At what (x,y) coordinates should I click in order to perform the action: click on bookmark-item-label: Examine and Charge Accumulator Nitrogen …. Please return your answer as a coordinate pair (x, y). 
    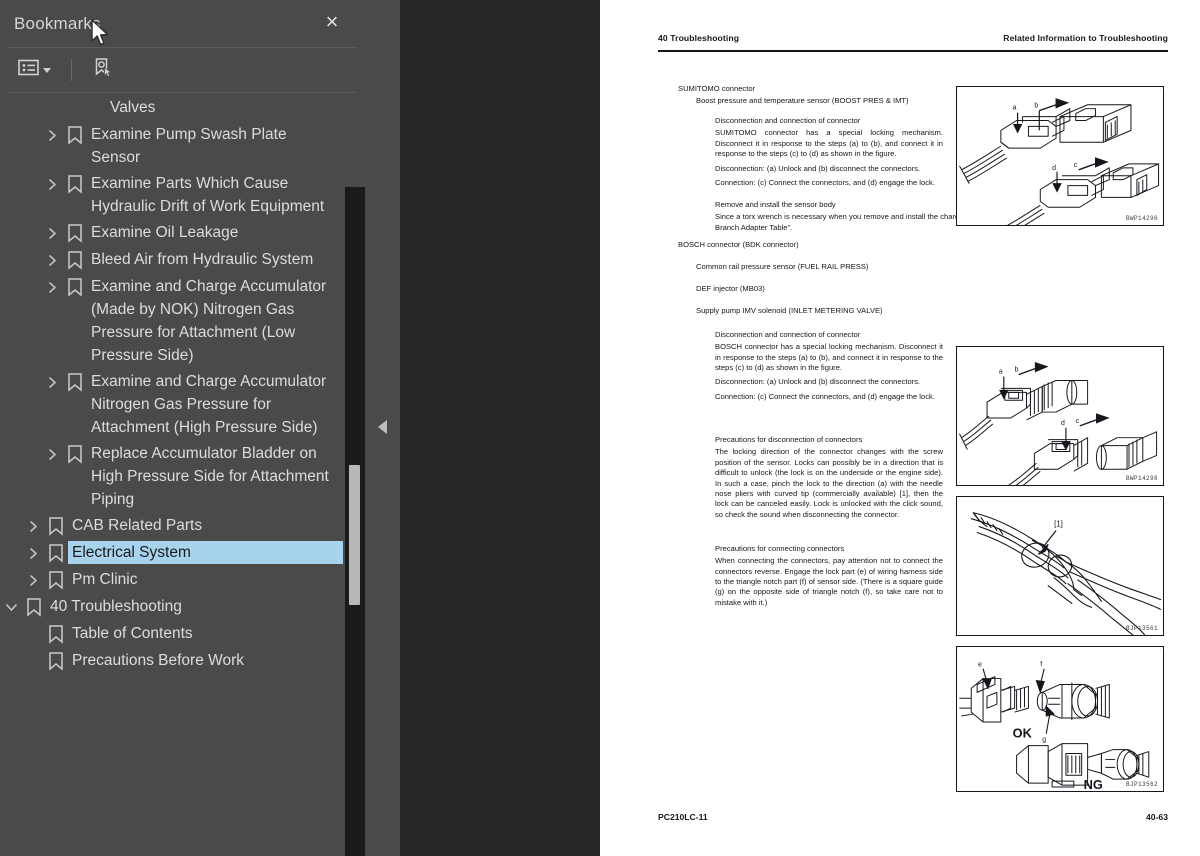
    Looking at the image, I should click on (215, 404).